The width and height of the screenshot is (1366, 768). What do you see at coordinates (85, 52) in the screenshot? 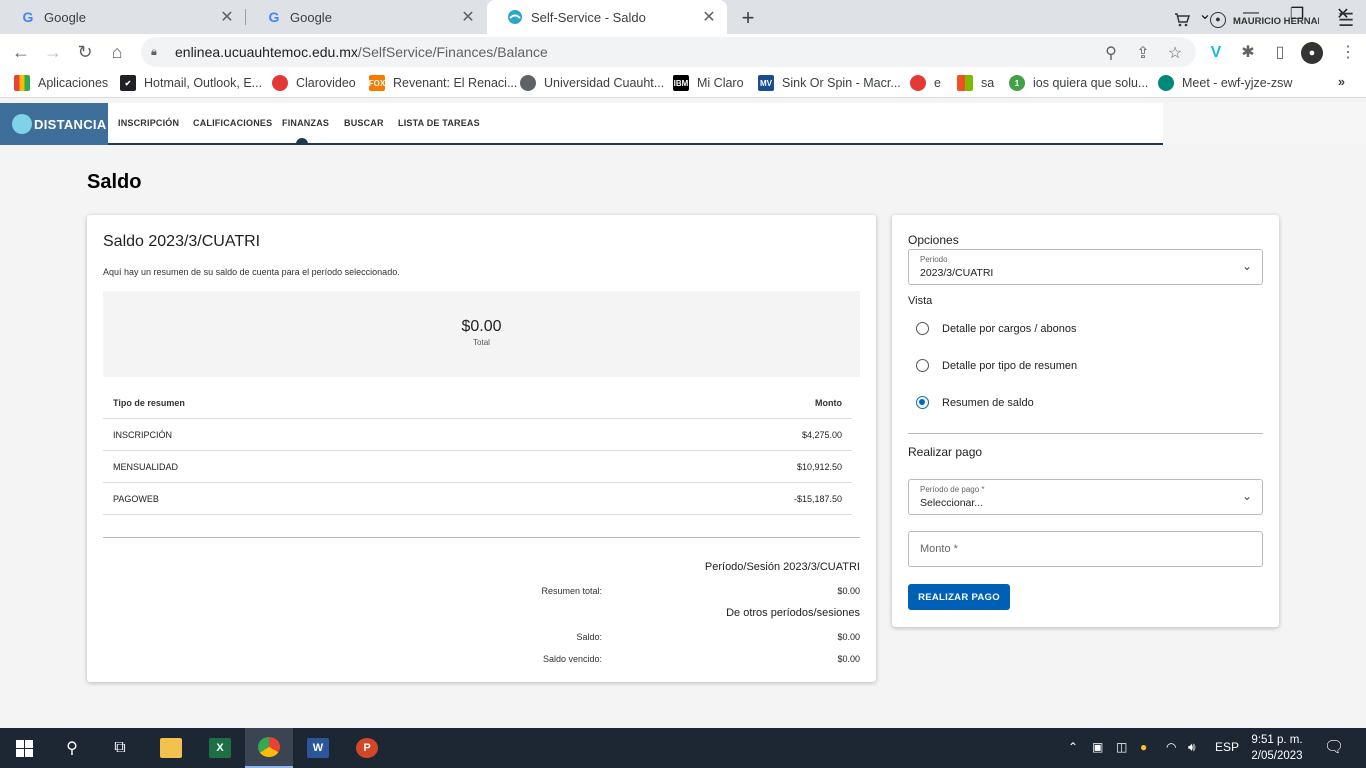
I see `reload-icon: ↻` at bounding box center [85, 52].